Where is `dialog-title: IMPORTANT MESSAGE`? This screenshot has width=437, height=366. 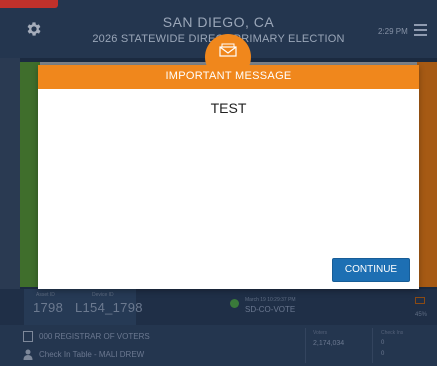 dialog-title: IMPORTANT MESSAGE is located at coordinates (228, 76).